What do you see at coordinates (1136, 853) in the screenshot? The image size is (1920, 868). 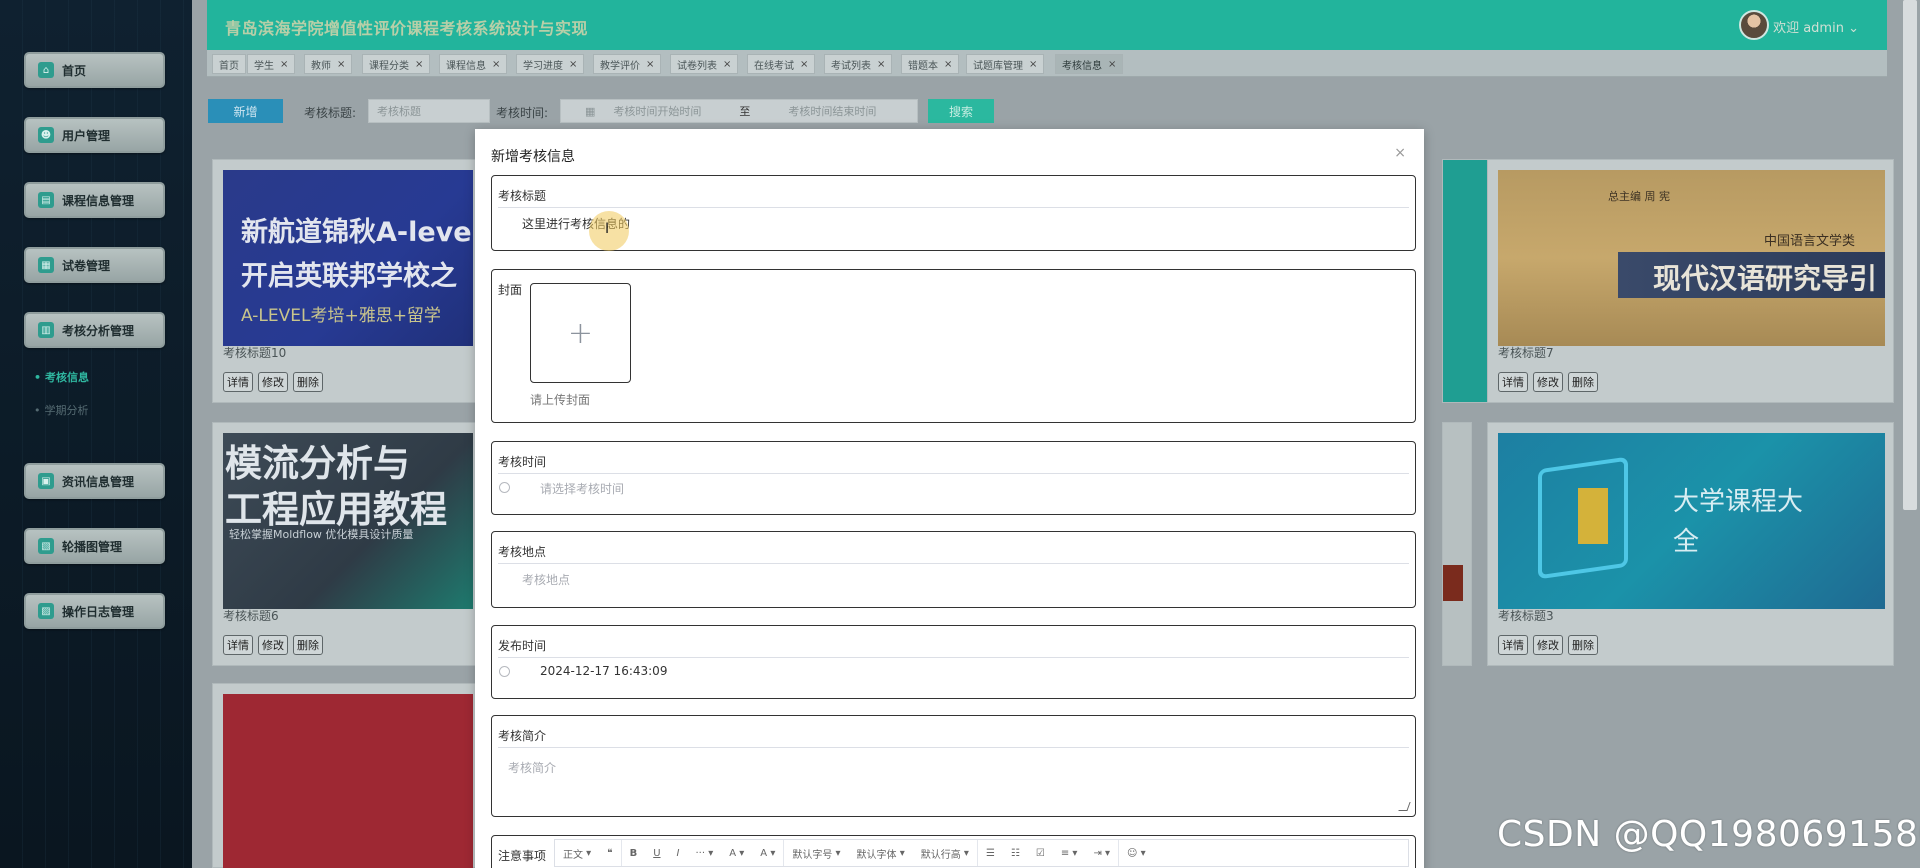 I see `emoji-icon: ☺ ▾` at bounding box center [1136, 853].